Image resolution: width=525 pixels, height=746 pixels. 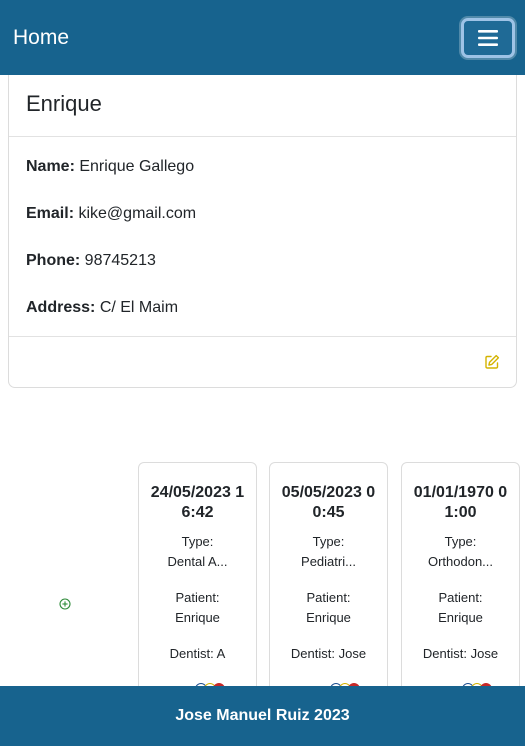 I want to click on add-appointment-button, so click(x=65, y=606).